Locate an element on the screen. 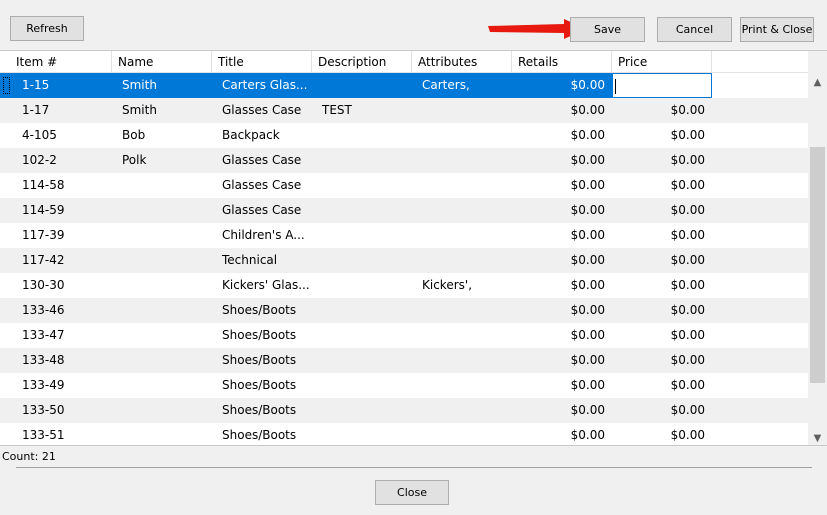 The width and height of the screenshot is (827, 515). table-row: 117-42 Technical $0.00 $0.00 is located at coordinates (404, 260).